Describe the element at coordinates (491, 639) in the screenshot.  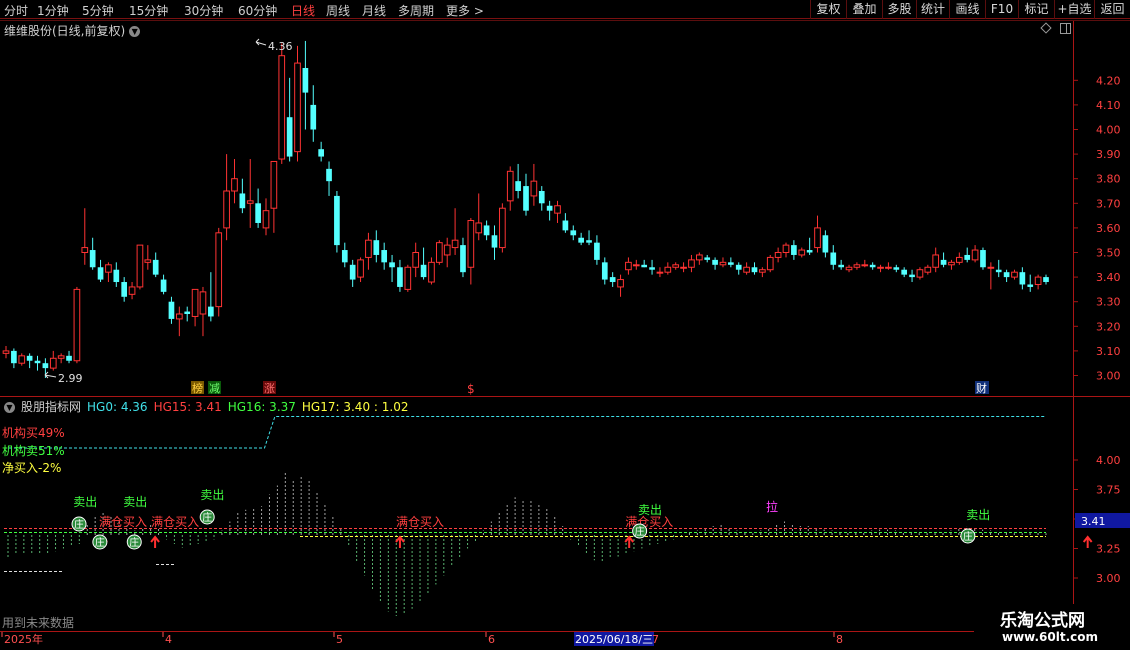
I see `time-label-6: 6` at that location.